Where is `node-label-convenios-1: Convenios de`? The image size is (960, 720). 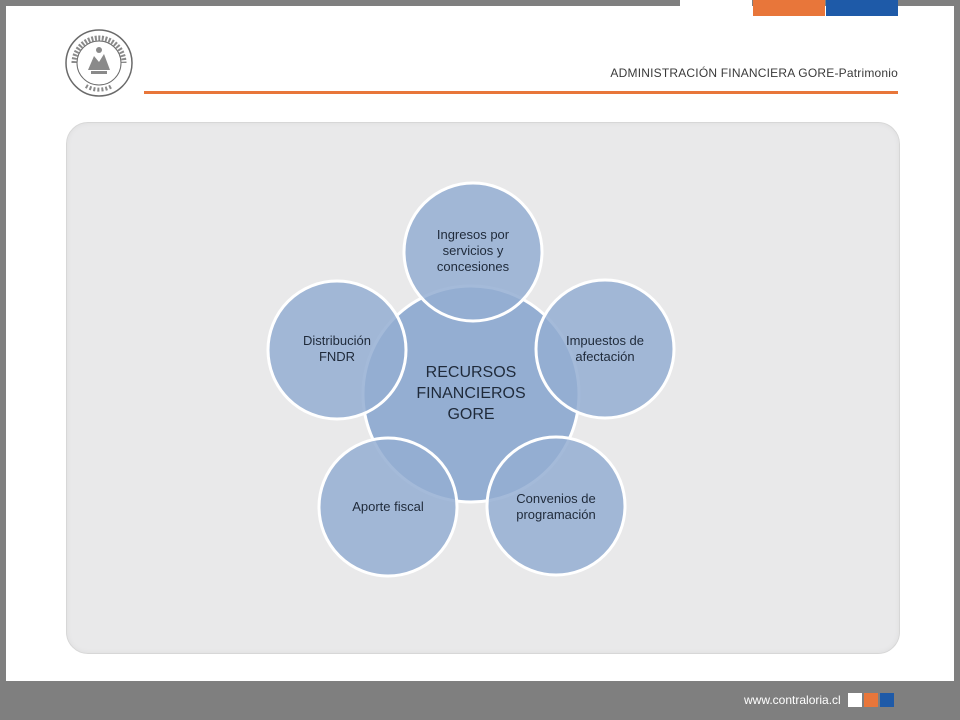 node-label-convenios-1: Convenios de is located at coordinates (556, 498).